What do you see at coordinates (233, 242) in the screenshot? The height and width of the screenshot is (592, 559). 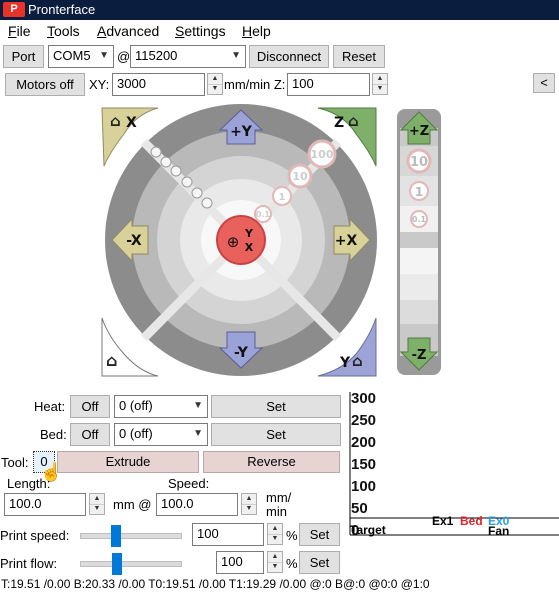 I see `crosshair-icon: ⊕` at bounding box center [233, 242].